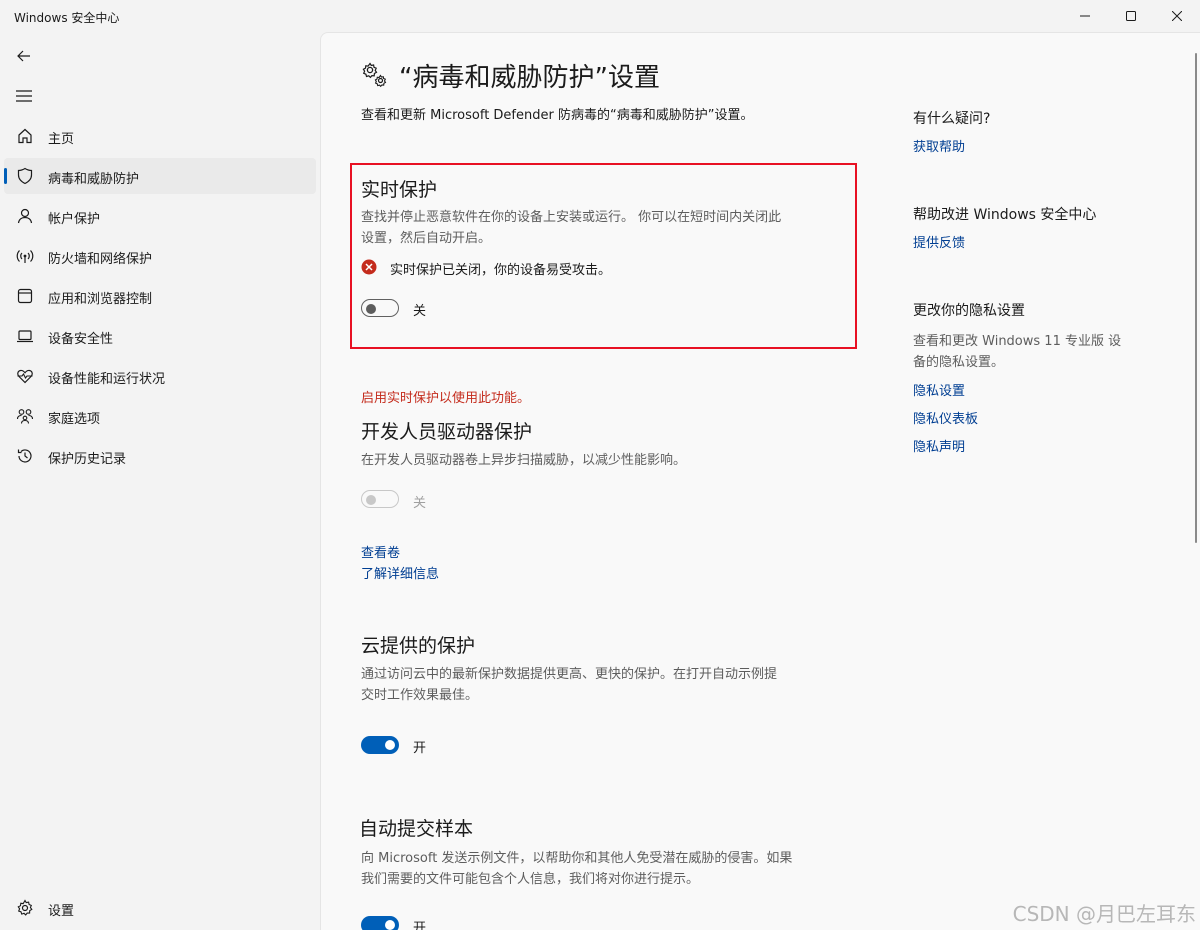 This screenshot has height=930, width=1200. I want to click on cloud-desc-line2: 交时工作效果最佳。, so click(420, 695).